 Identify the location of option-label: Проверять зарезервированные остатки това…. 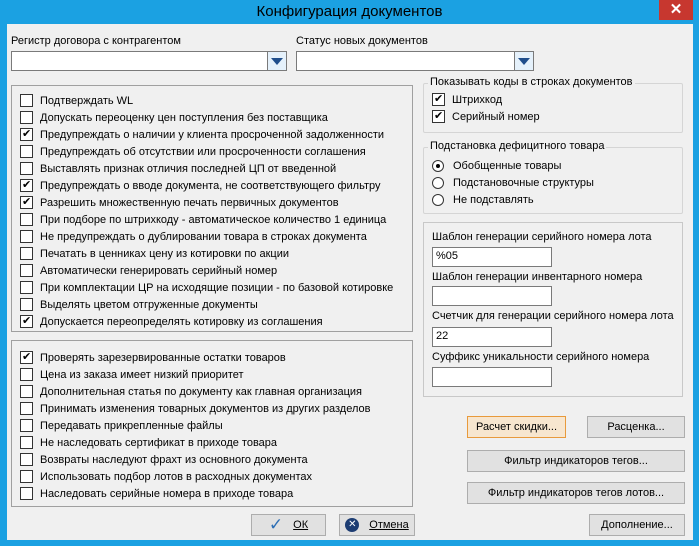
(163, 357).